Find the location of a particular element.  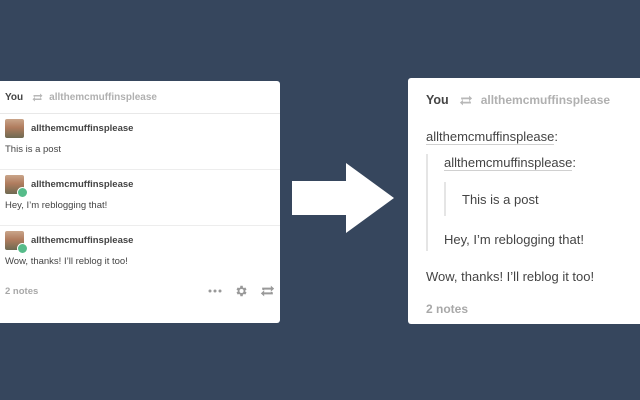

entry-text: Hey, I’m reblogging that! is located at coordinates (56, 205).